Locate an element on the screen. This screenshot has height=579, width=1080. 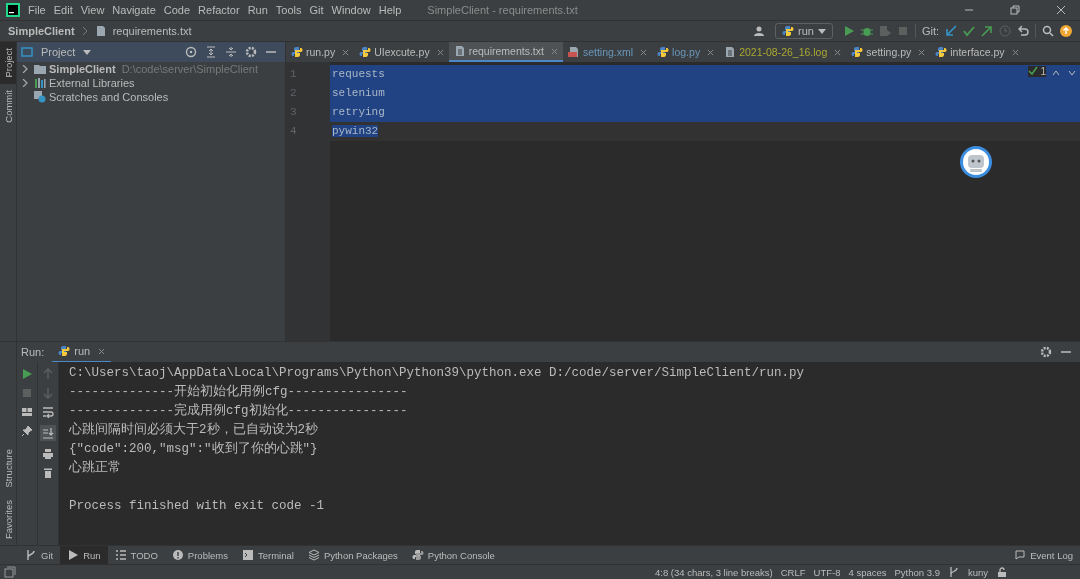
console-line: --------------完成用例cfg初始化---------------- is located at coordinates (238, 411).